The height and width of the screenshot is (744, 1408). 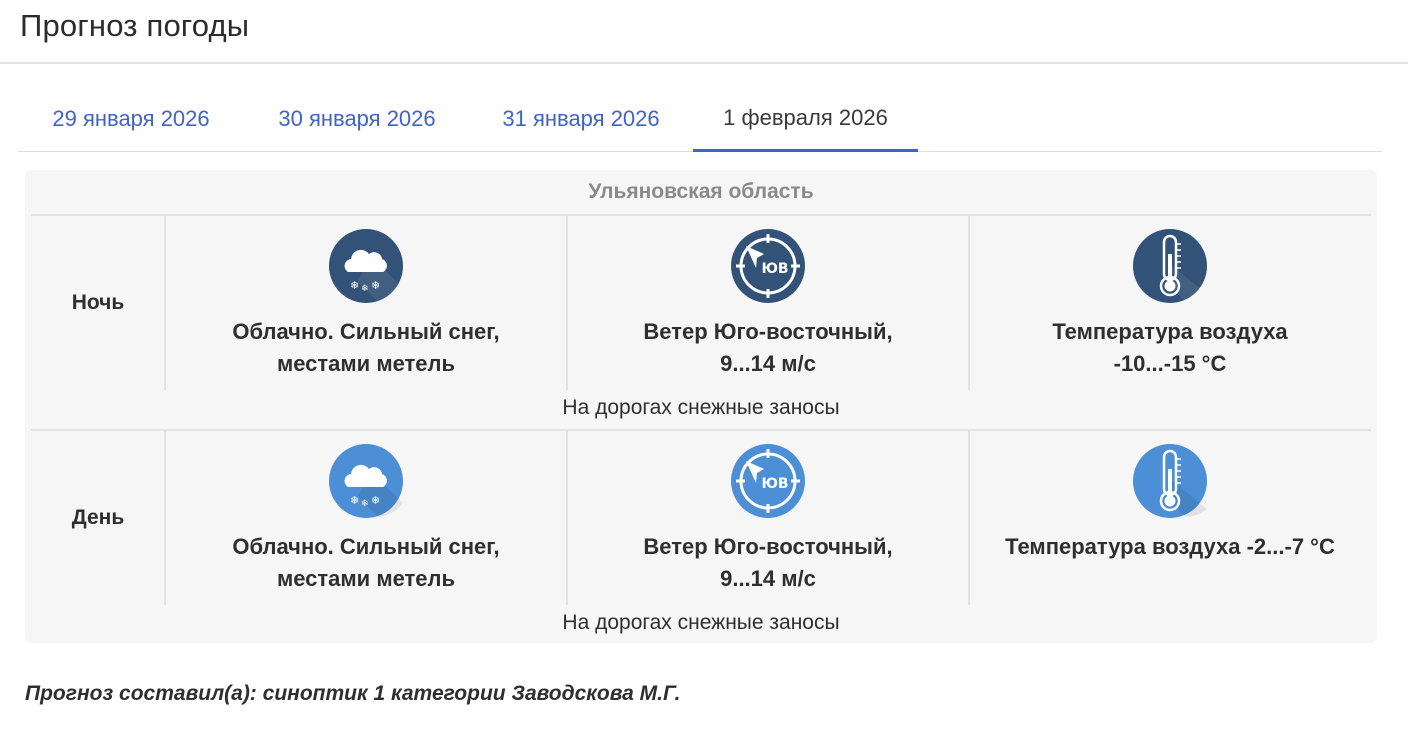 I want to click on title-divider, so click(x=704, y=63).